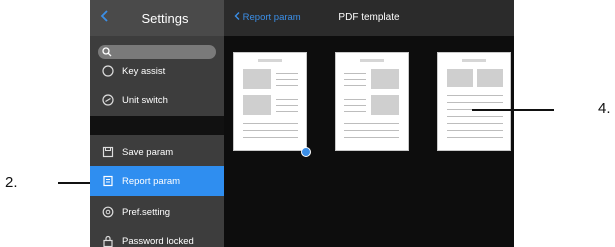  I want to click on unit-icon, so click(108, 100).